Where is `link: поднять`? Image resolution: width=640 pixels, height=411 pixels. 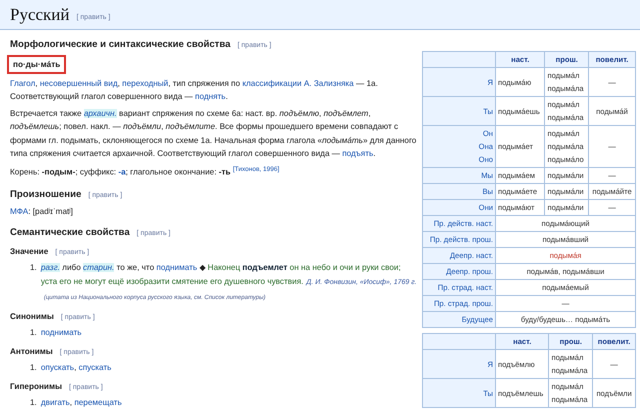
link: поднять is located at coordinates (210, 97).